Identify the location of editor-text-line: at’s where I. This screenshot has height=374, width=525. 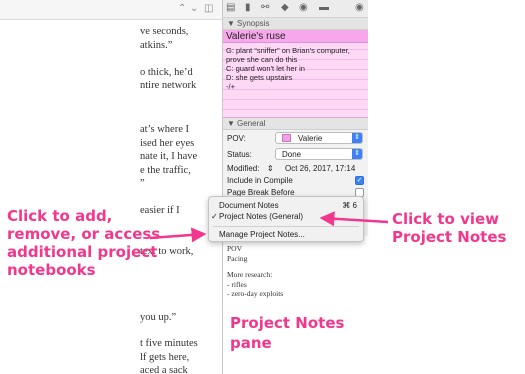
(164, 129).